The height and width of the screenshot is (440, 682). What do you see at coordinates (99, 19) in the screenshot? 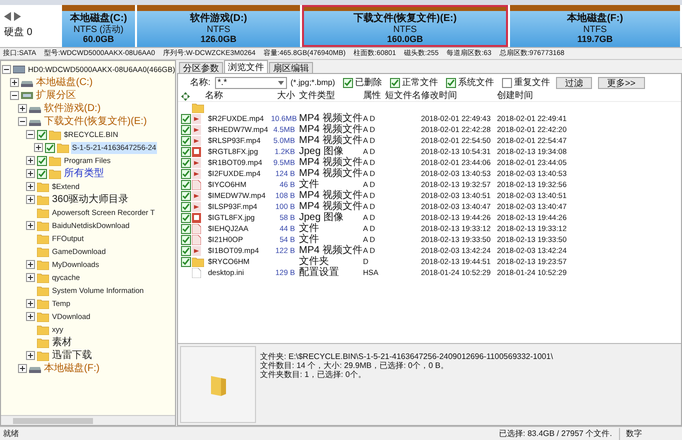
I see `partition-name: 本地磁盘(C:)` at bounding box center [99, 19].